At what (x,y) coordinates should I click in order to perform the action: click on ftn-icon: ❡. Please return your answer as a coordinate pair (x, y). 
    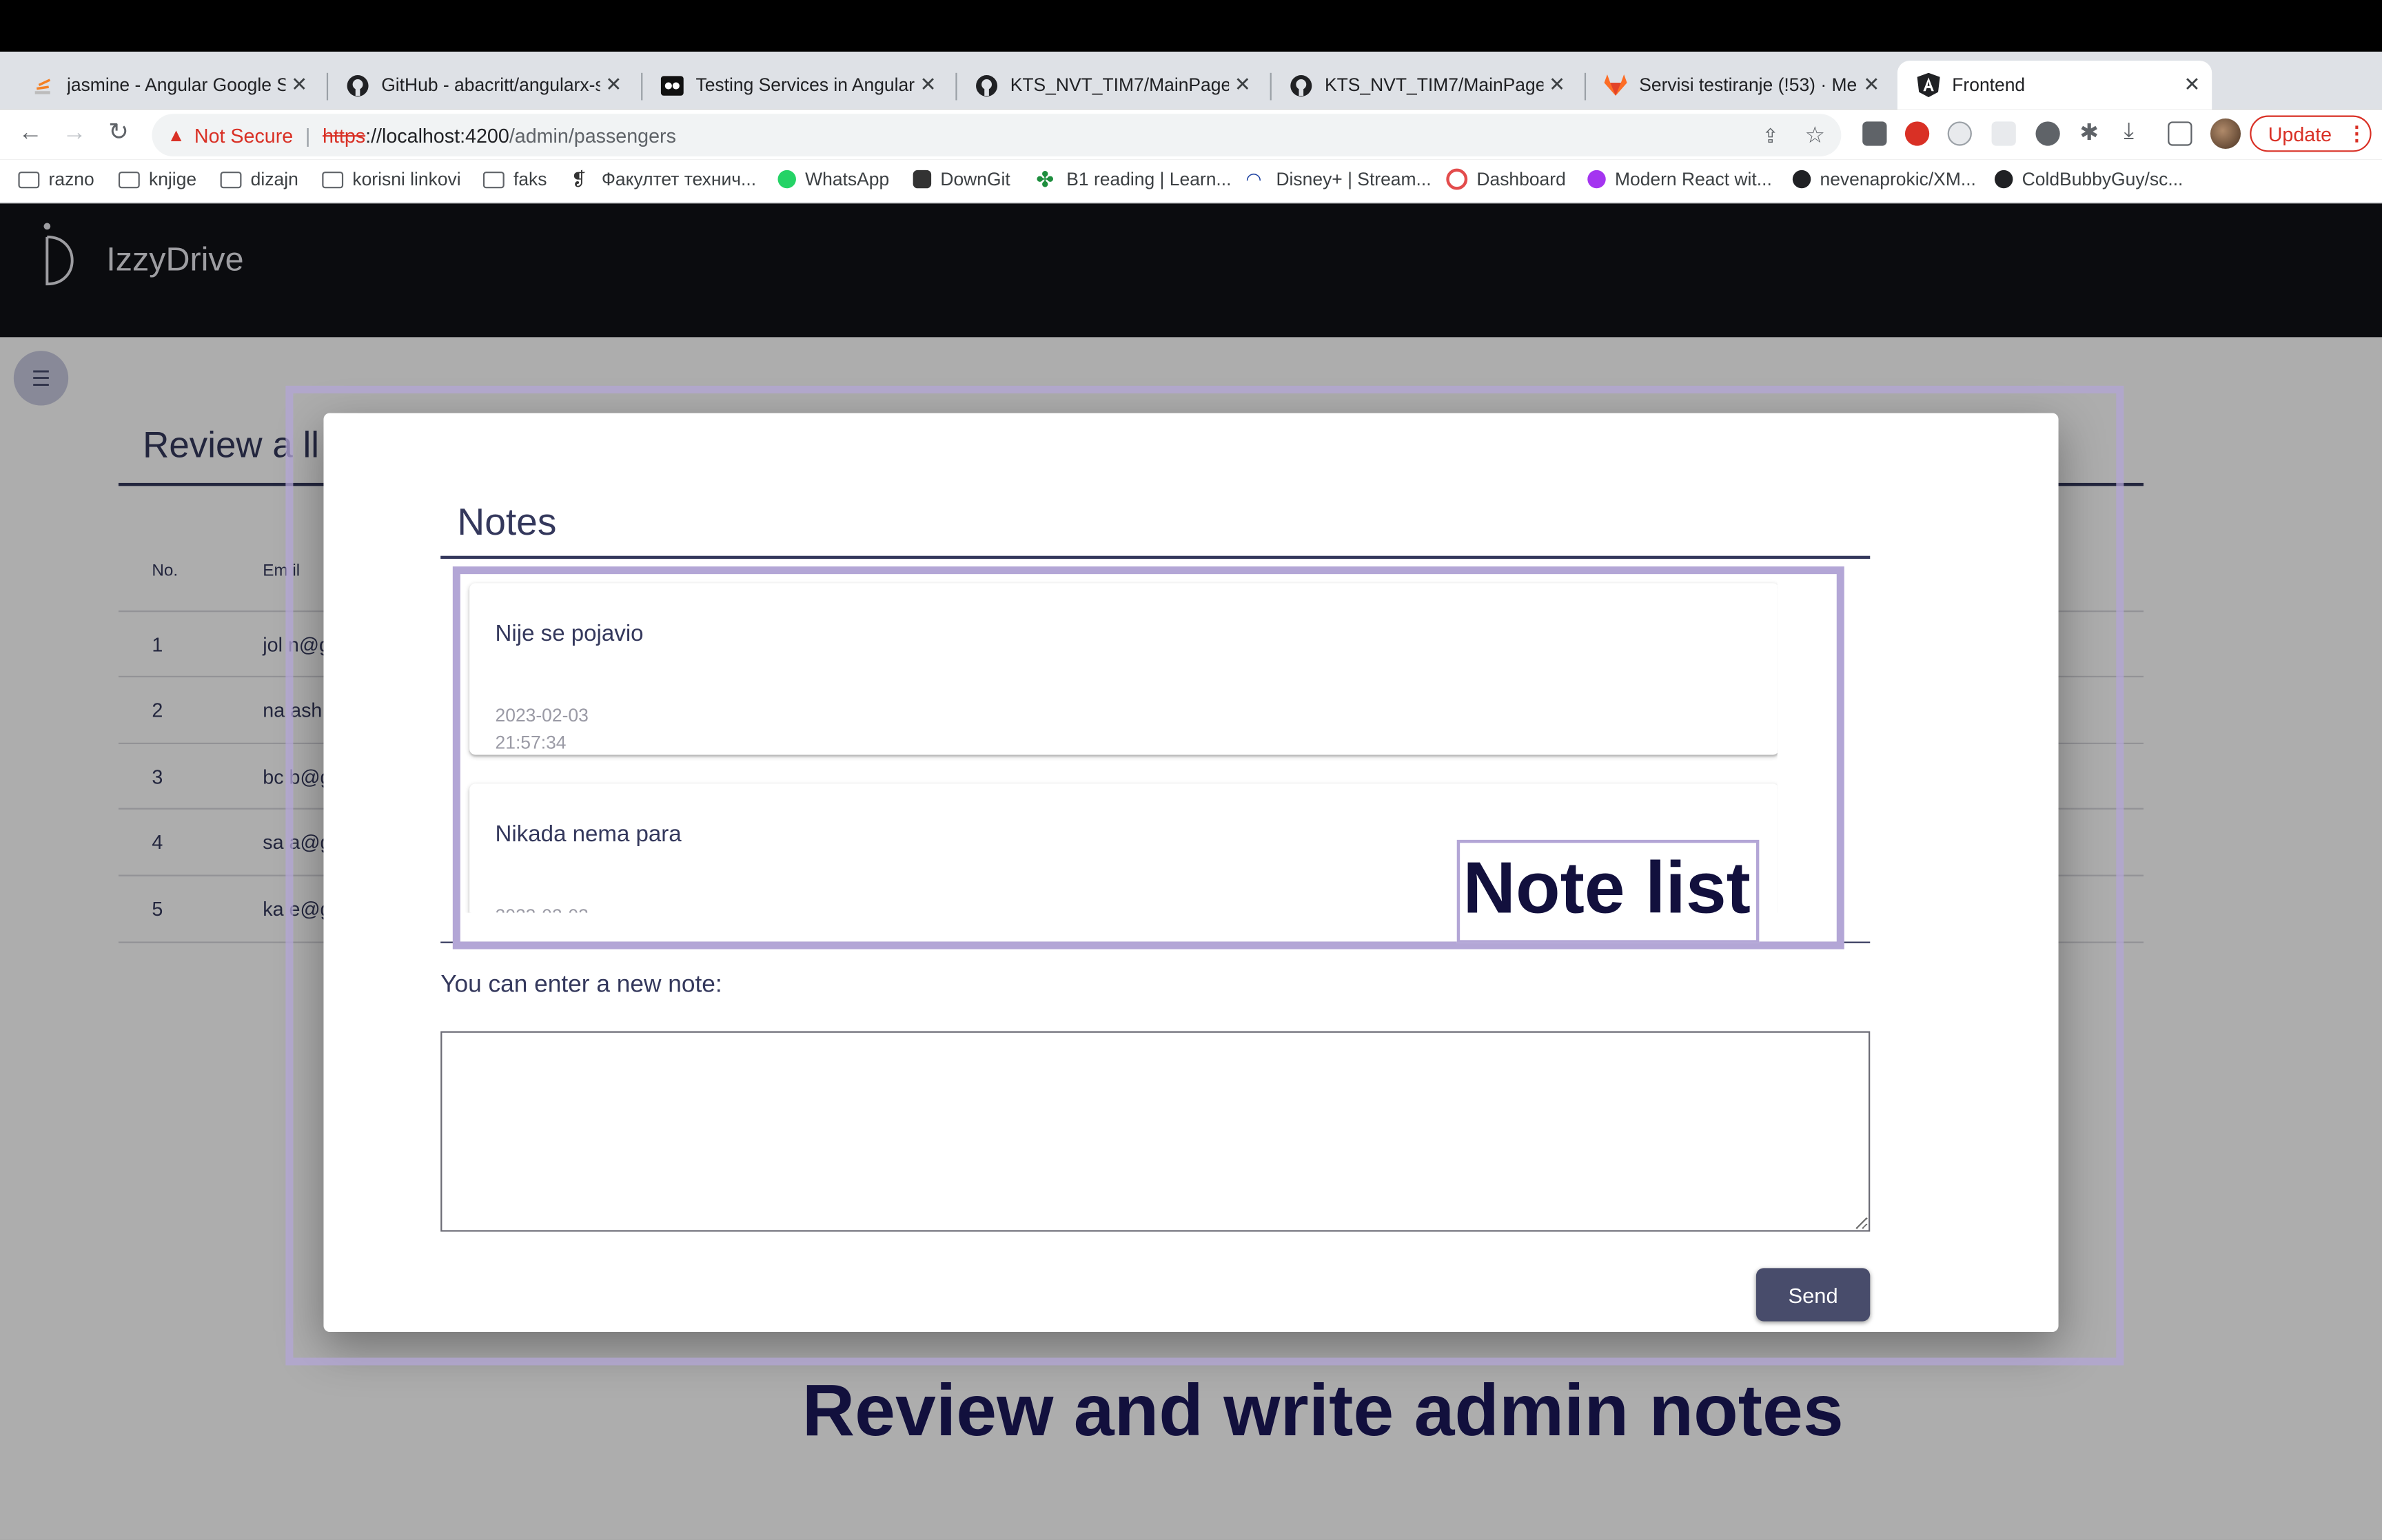
    Looking at the image, I should click on (579, 179).